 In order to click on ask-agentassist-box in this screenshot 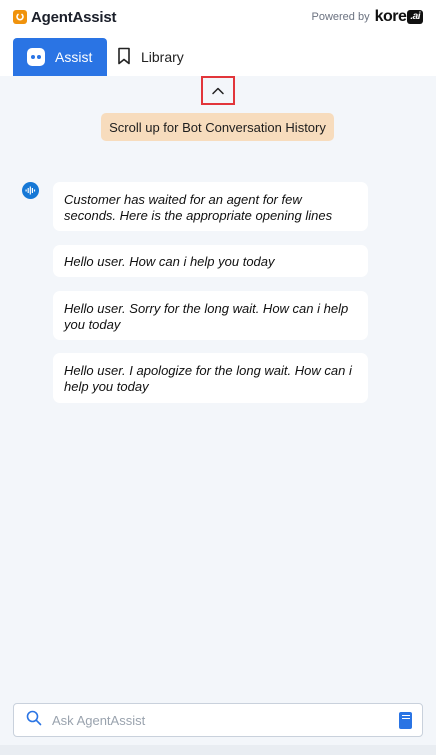, I will do `click(218, 720)`.